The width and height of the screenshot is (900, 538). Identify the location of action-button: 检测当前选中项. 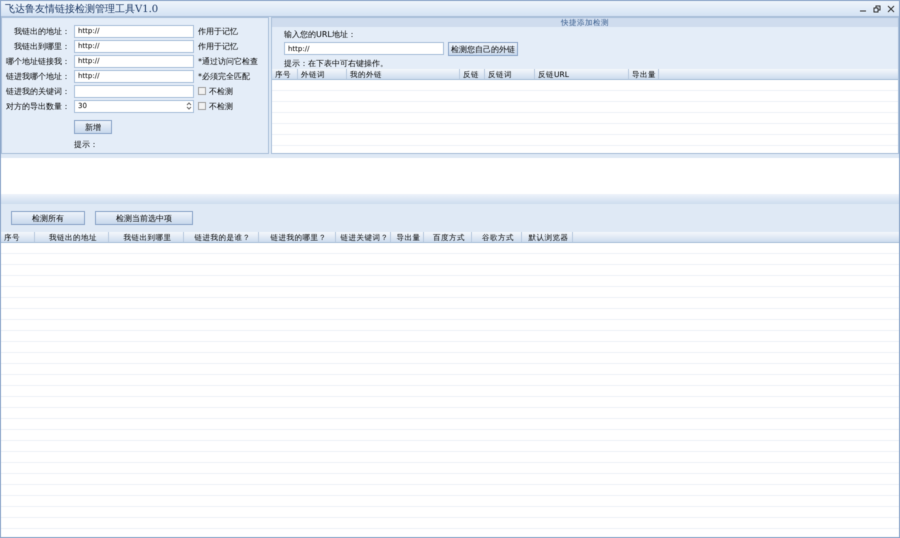
(144, 218).